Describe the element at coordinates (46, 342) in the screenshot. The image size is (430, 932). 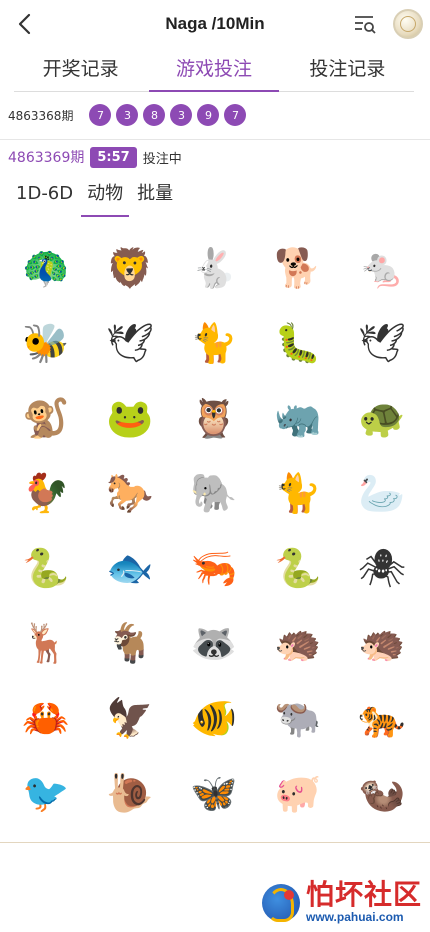
I see `animal-option-bee: 🐝` at that location.